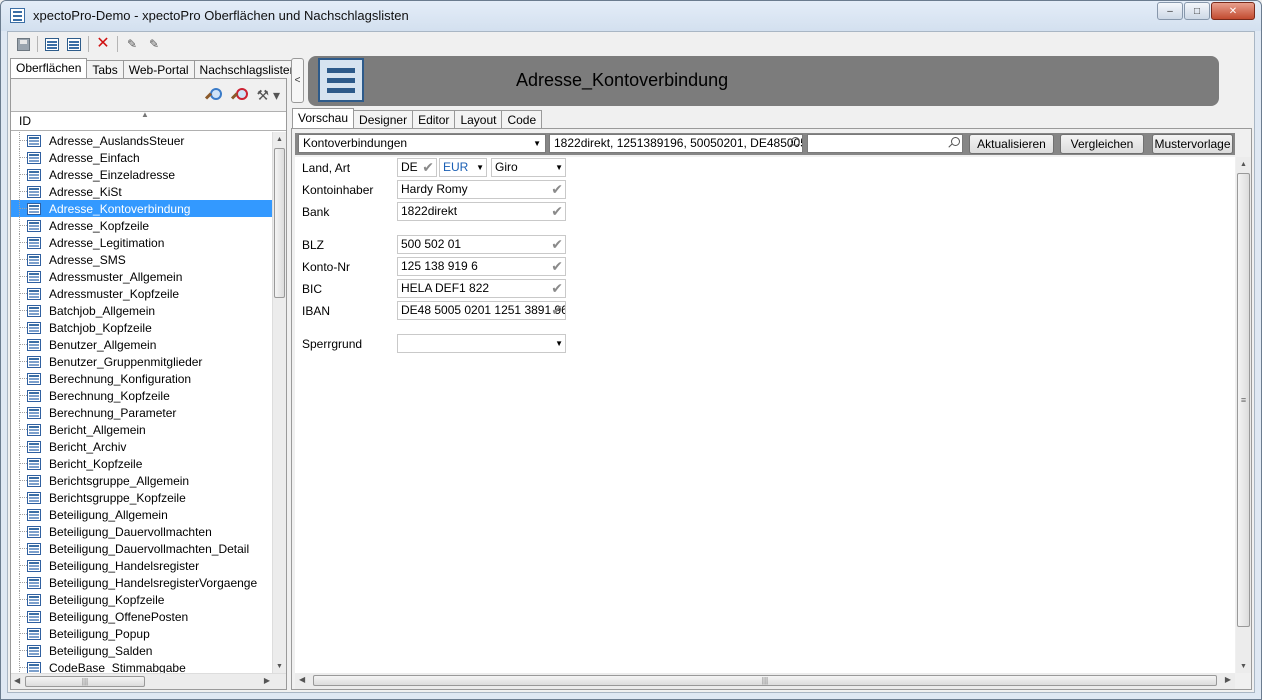 The image size is (1262, 700). I want to click on tools-icon: ⚒ ▾, so click(268, 95).